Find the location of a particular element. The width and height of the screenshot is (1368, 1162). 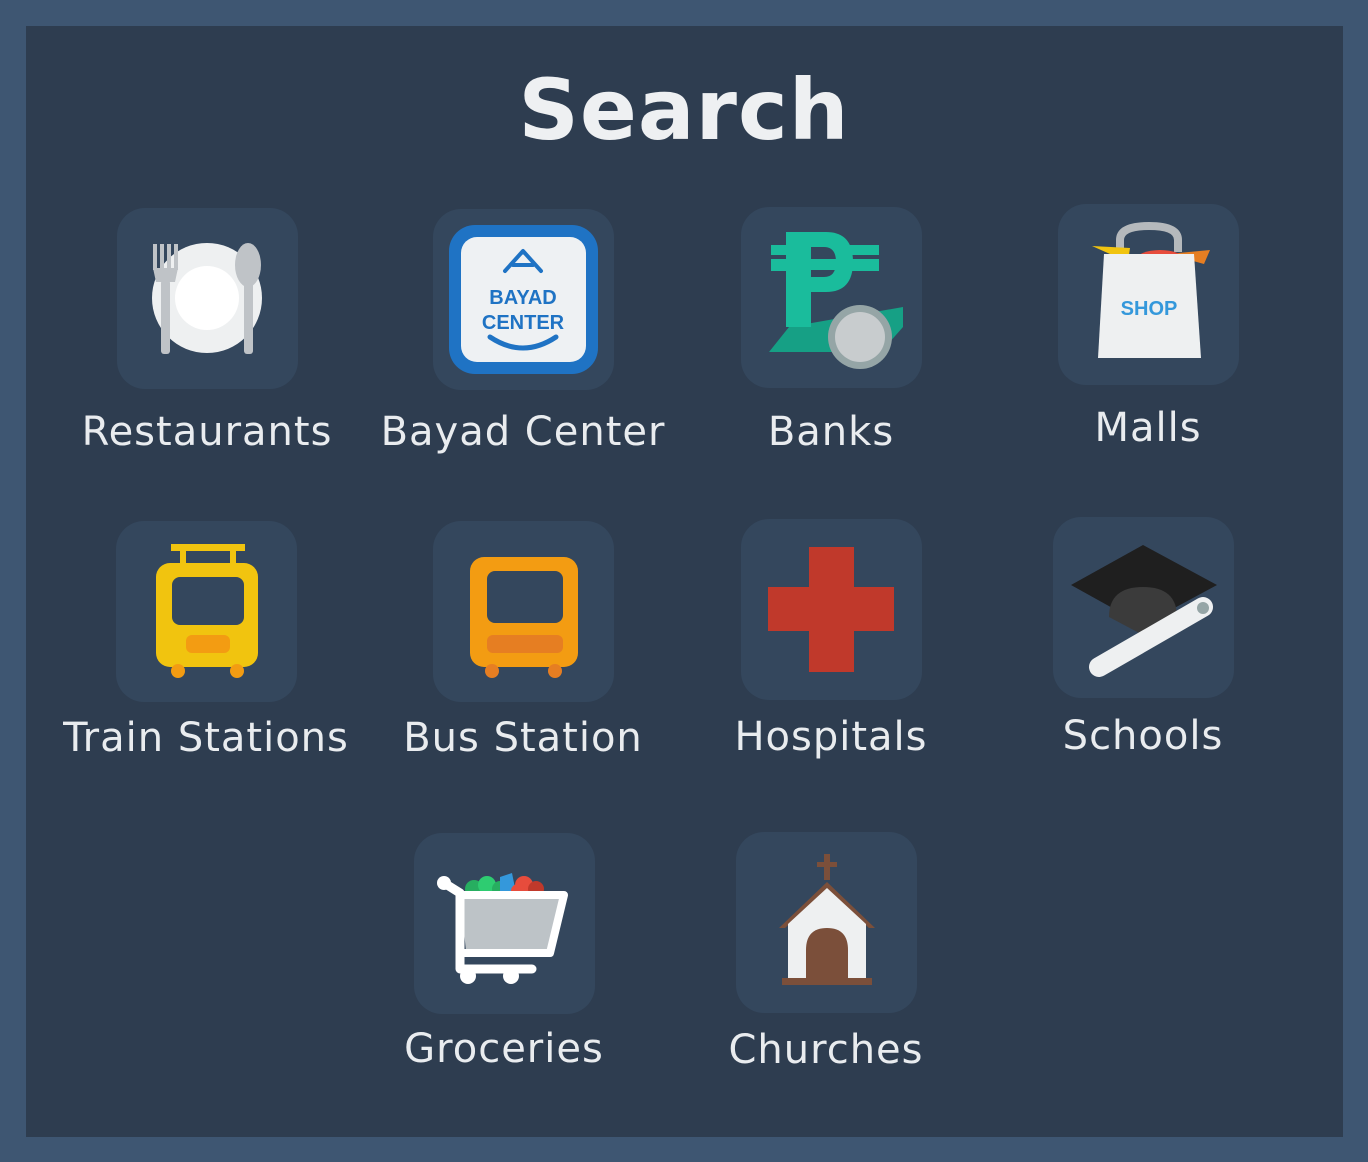

bus-icon is located at coordinates (524, 617).